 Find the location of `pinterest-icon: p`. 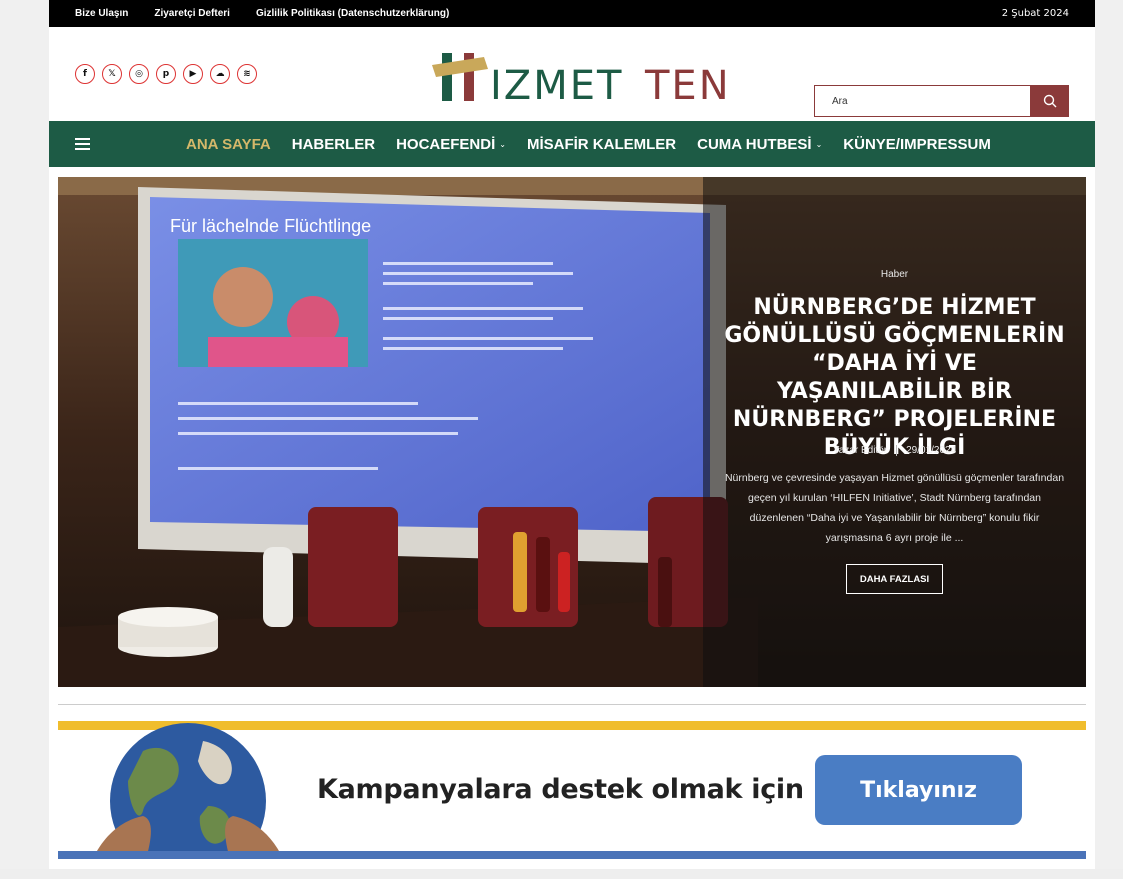

pinterest-icon: p is located at coordinates (166, 74).